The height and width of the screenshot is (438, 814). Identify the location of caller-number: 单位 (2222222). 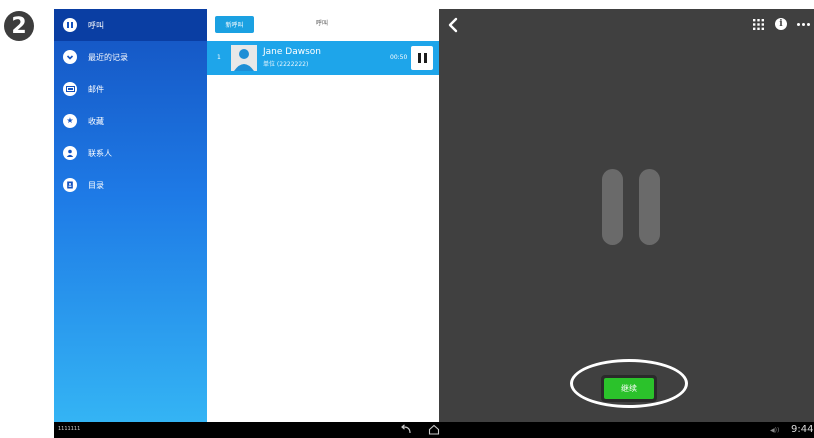
(286, 64).